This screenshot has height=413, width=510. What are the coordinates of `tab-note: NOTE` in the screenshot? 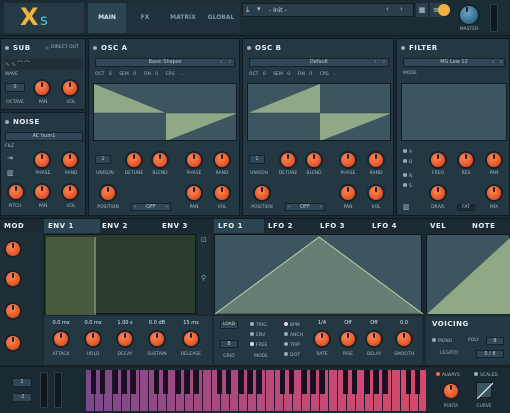 It's located at (483, 226).